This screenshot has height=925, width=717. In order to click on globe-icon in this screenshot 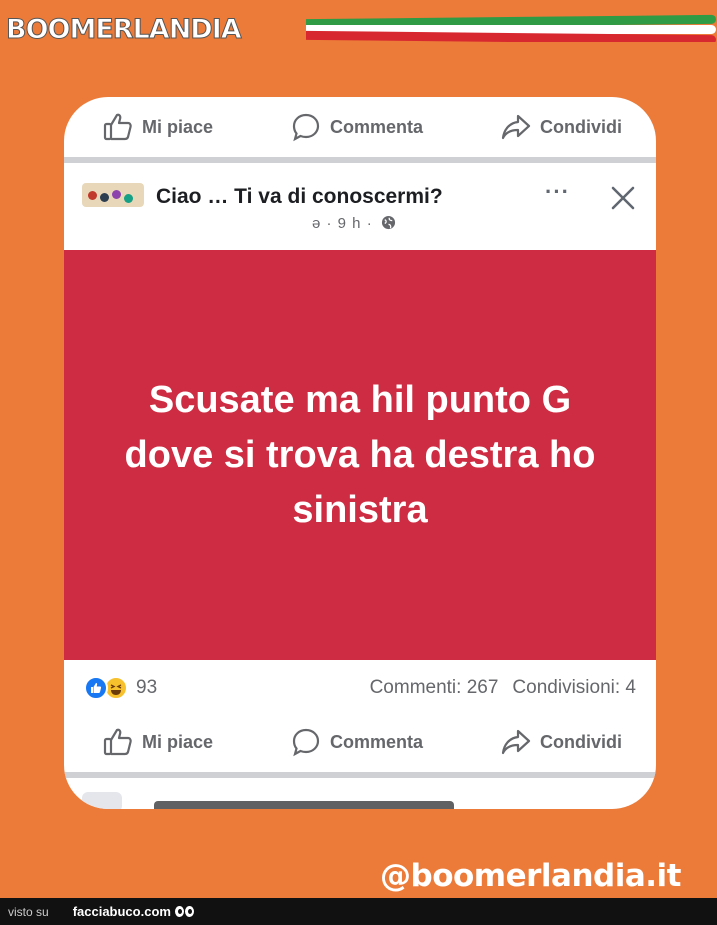, I will do `click(388, 222)`.